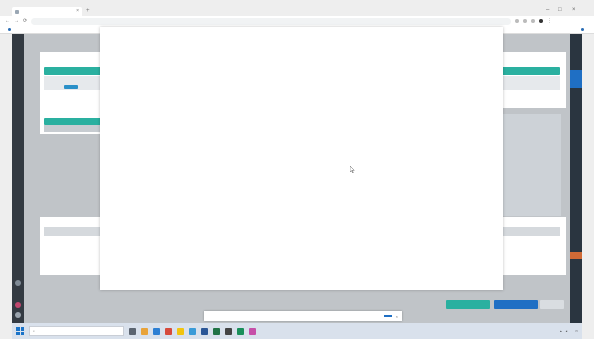 This screenshot has width=594, height=339. I want to click on cookie-accept-button, so click(387, 316).